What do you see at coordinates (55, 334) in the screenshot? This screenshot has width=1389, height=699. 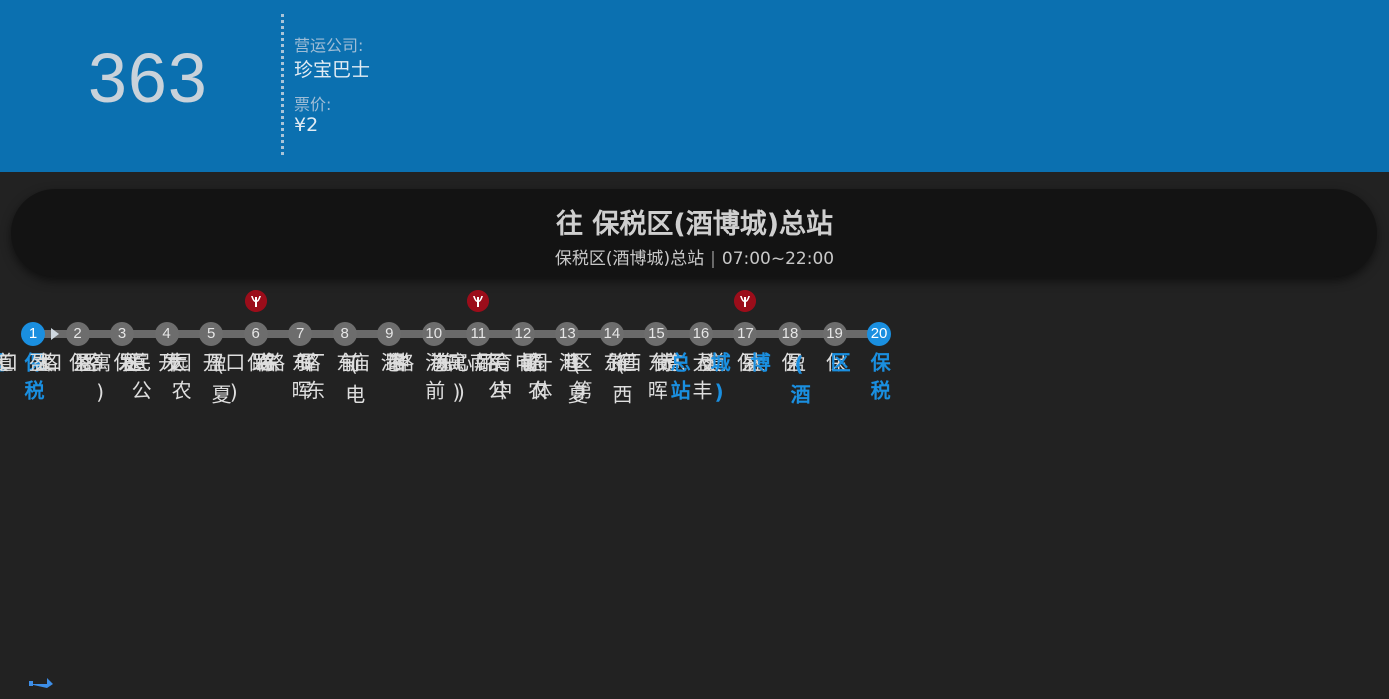 I see `direction-arrow-icon` at bounding box center [55, 334].